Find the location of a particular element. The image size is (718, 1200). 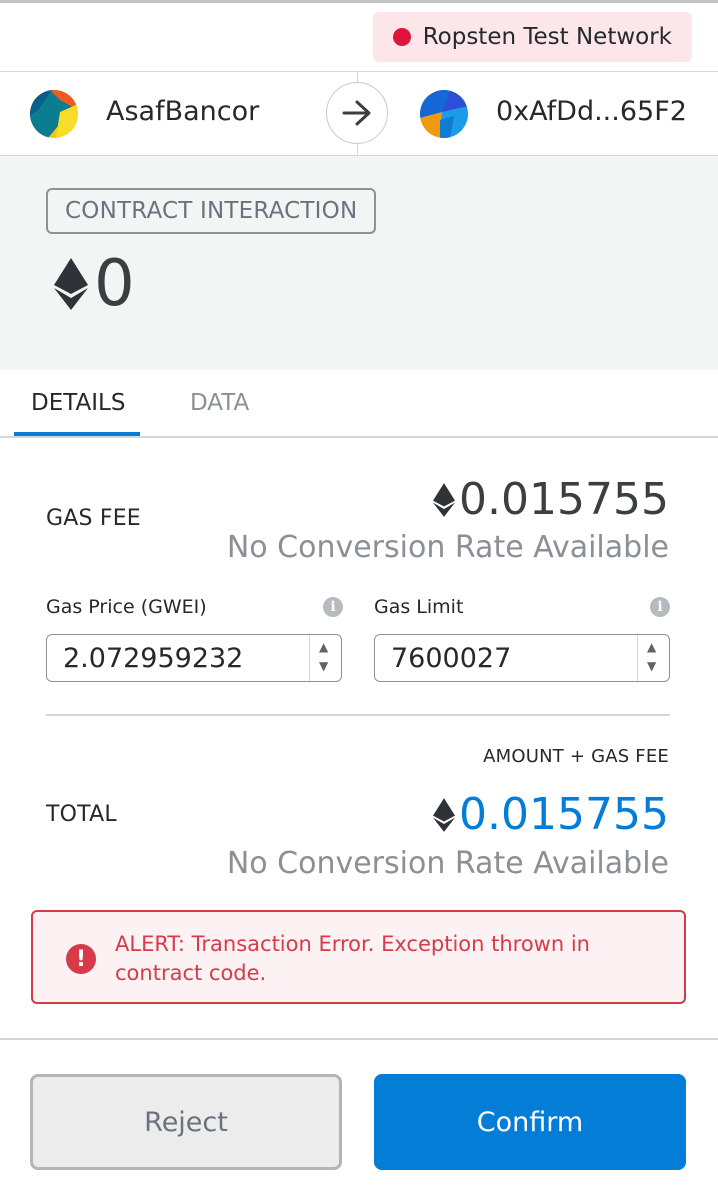

summary-amount-value: 0 is located at coordinates (114, 284).